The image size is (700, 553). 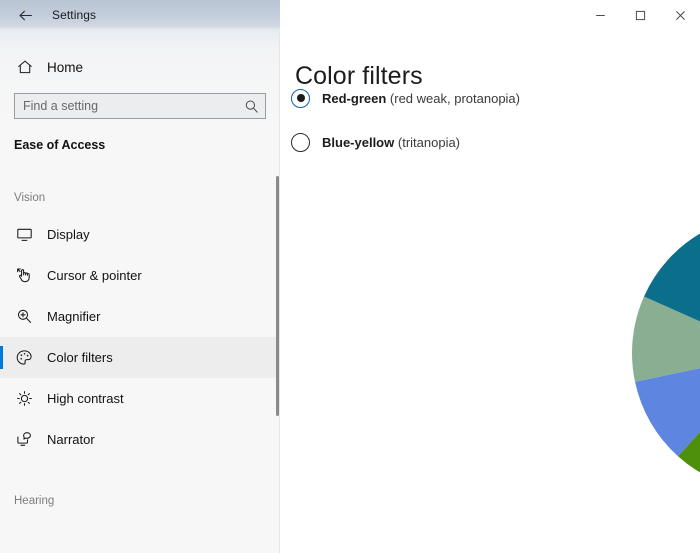 I want to click on radio-option-red-green: Red-green (red weak, protanopia), so click(x=405, y=98).